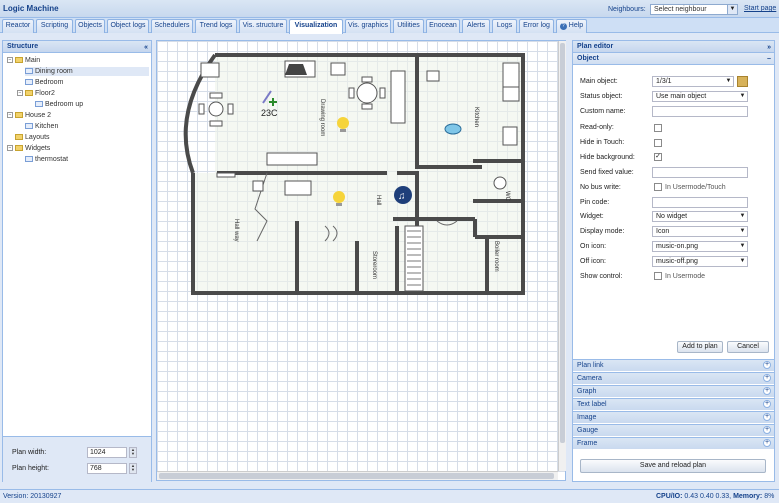 The width and height of the screenshot is (779, 503). I want to click on tab-help: ? Help, so click(571, 26).